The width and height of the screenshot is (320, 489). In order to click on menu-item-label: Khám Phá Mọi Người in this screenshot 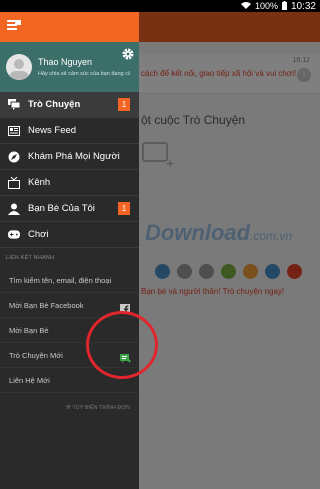, I will do `click(74, 156)`.